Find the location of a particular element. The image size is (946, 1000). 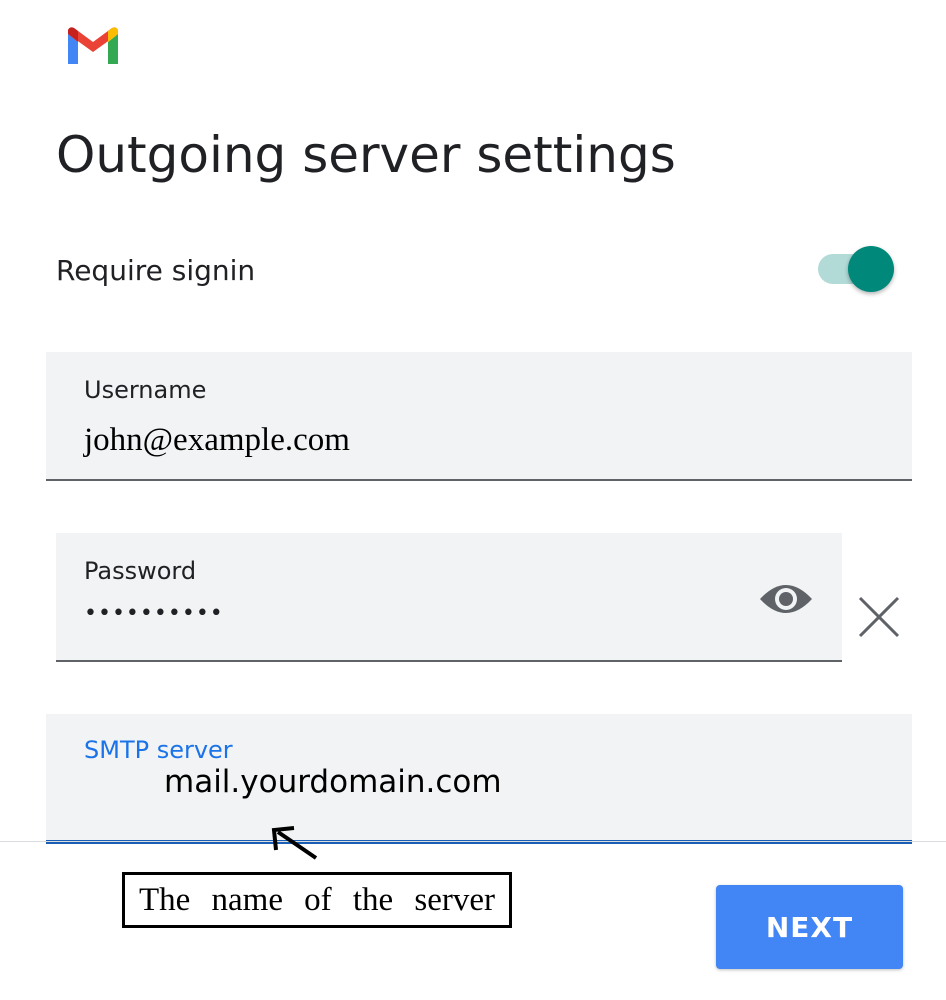

gmail-logo-icon is located at coordinates (93, 46).